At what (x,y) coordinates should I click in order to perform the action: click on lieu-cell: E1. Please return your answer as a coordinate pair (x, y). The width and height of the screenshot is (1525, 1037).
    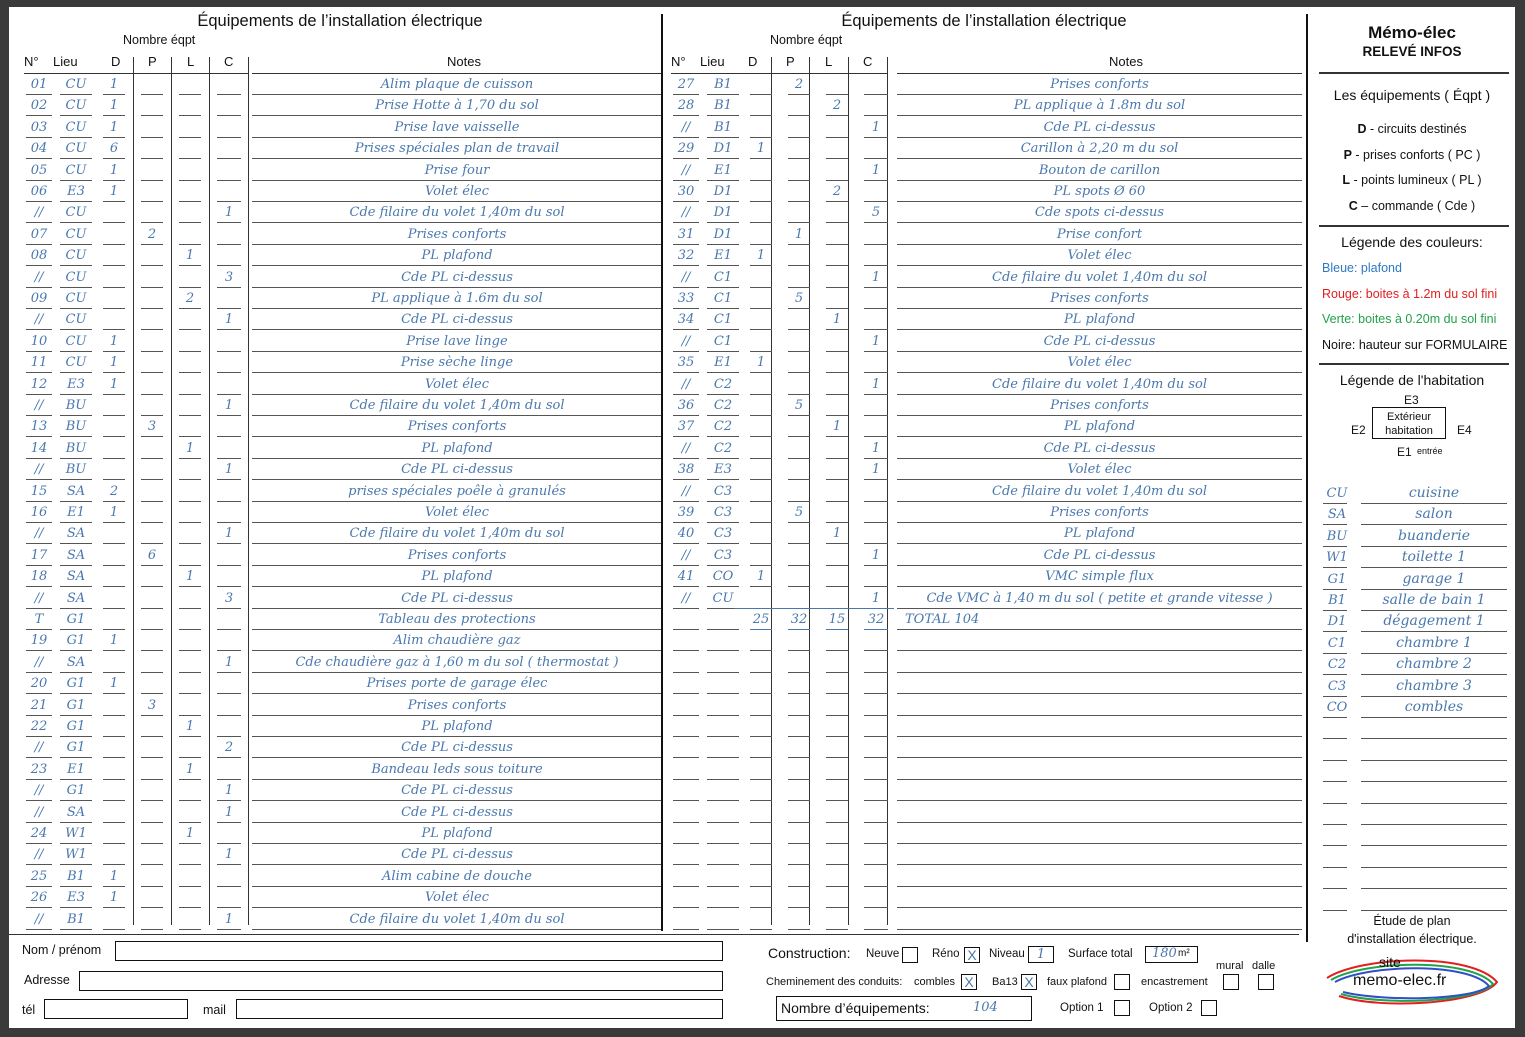
    Looking at the image, I should click on (76, 769).